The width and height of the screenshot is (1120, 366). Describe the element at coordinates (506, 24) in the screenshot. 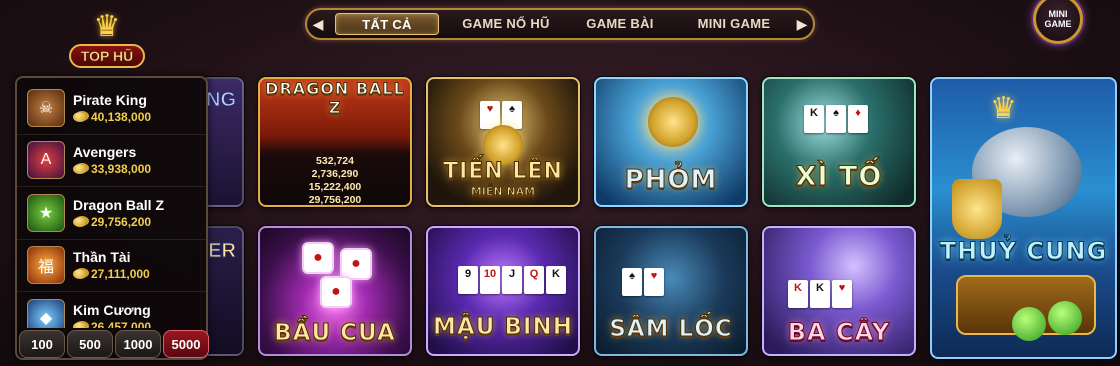

I see `tab-slot-games: GAME NỔ HŨ` at that location.